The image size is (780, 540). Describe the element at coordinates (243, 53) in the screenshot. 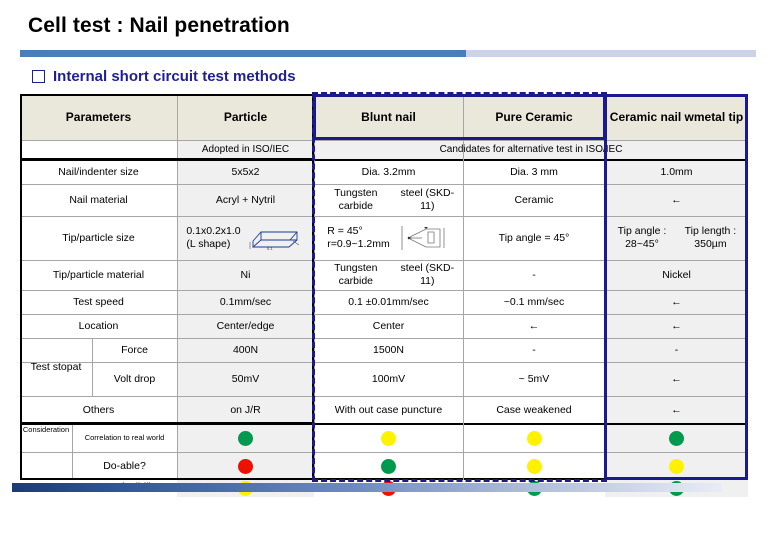

I see `title-rule-accent` at that location.